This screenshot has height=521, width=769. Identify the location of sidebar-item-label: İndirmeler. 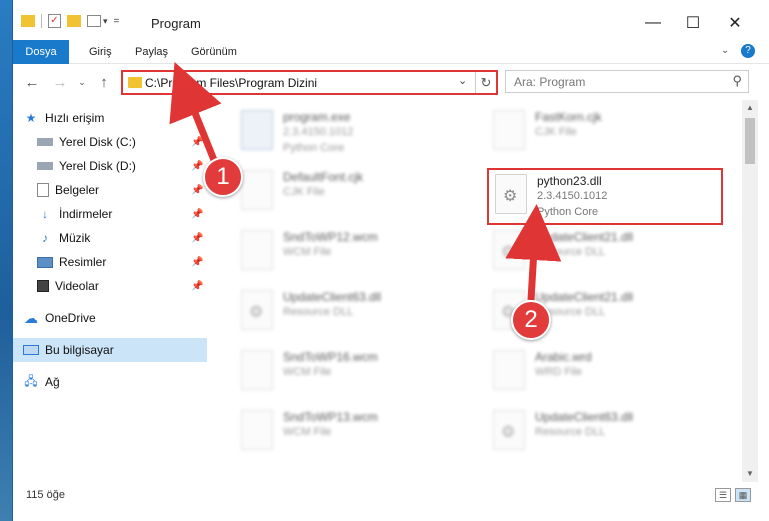
(86, 214).